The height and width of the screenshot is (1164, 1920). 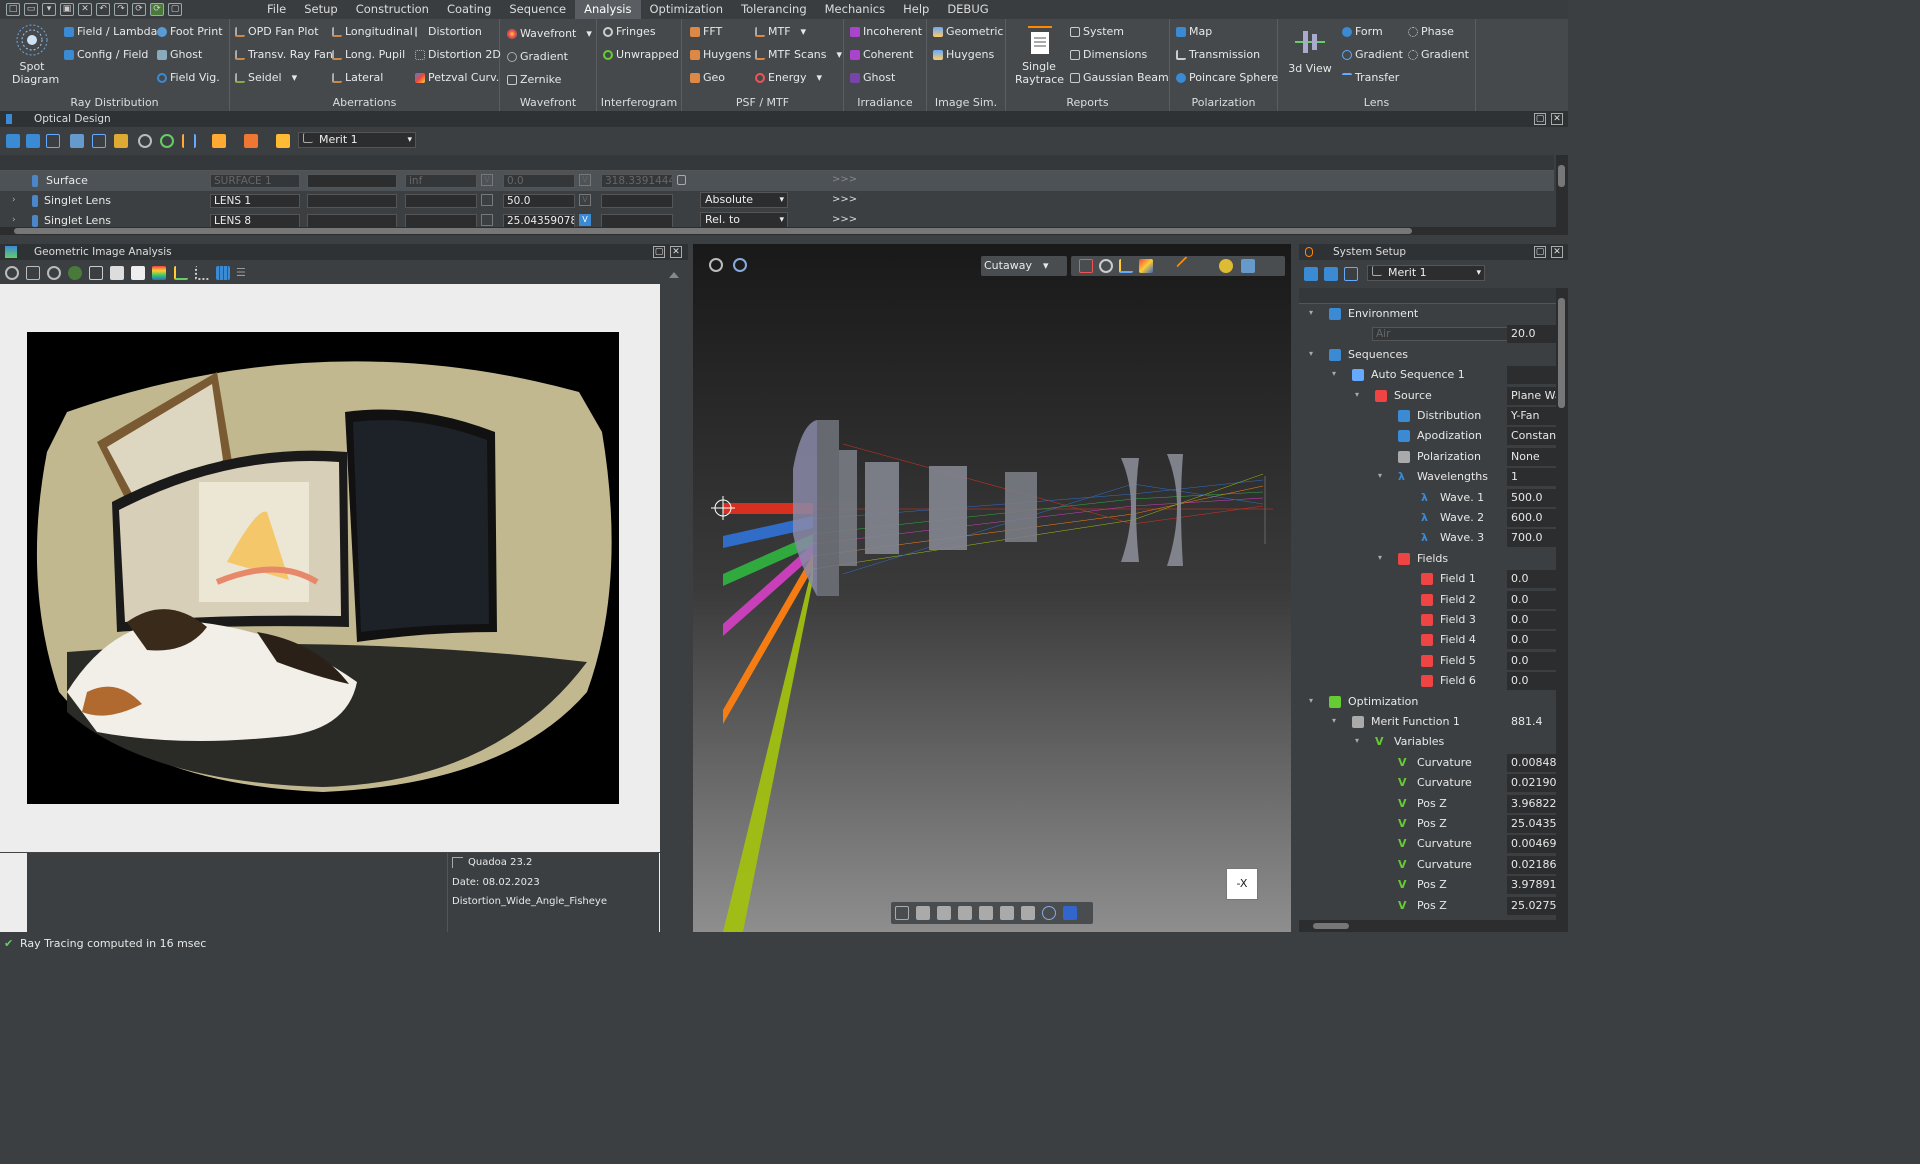 What do you see at coordinates (13, 9) in the screenshot?
I see `new-file-icon: □` at bounding box center [13, 9].